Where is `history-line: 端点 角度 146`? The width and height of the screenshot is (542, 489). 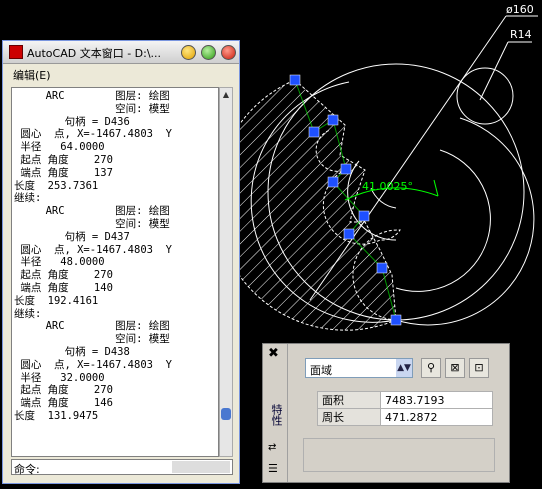 history-line: 端点 角度 146 is located at coordinates (63, 403).